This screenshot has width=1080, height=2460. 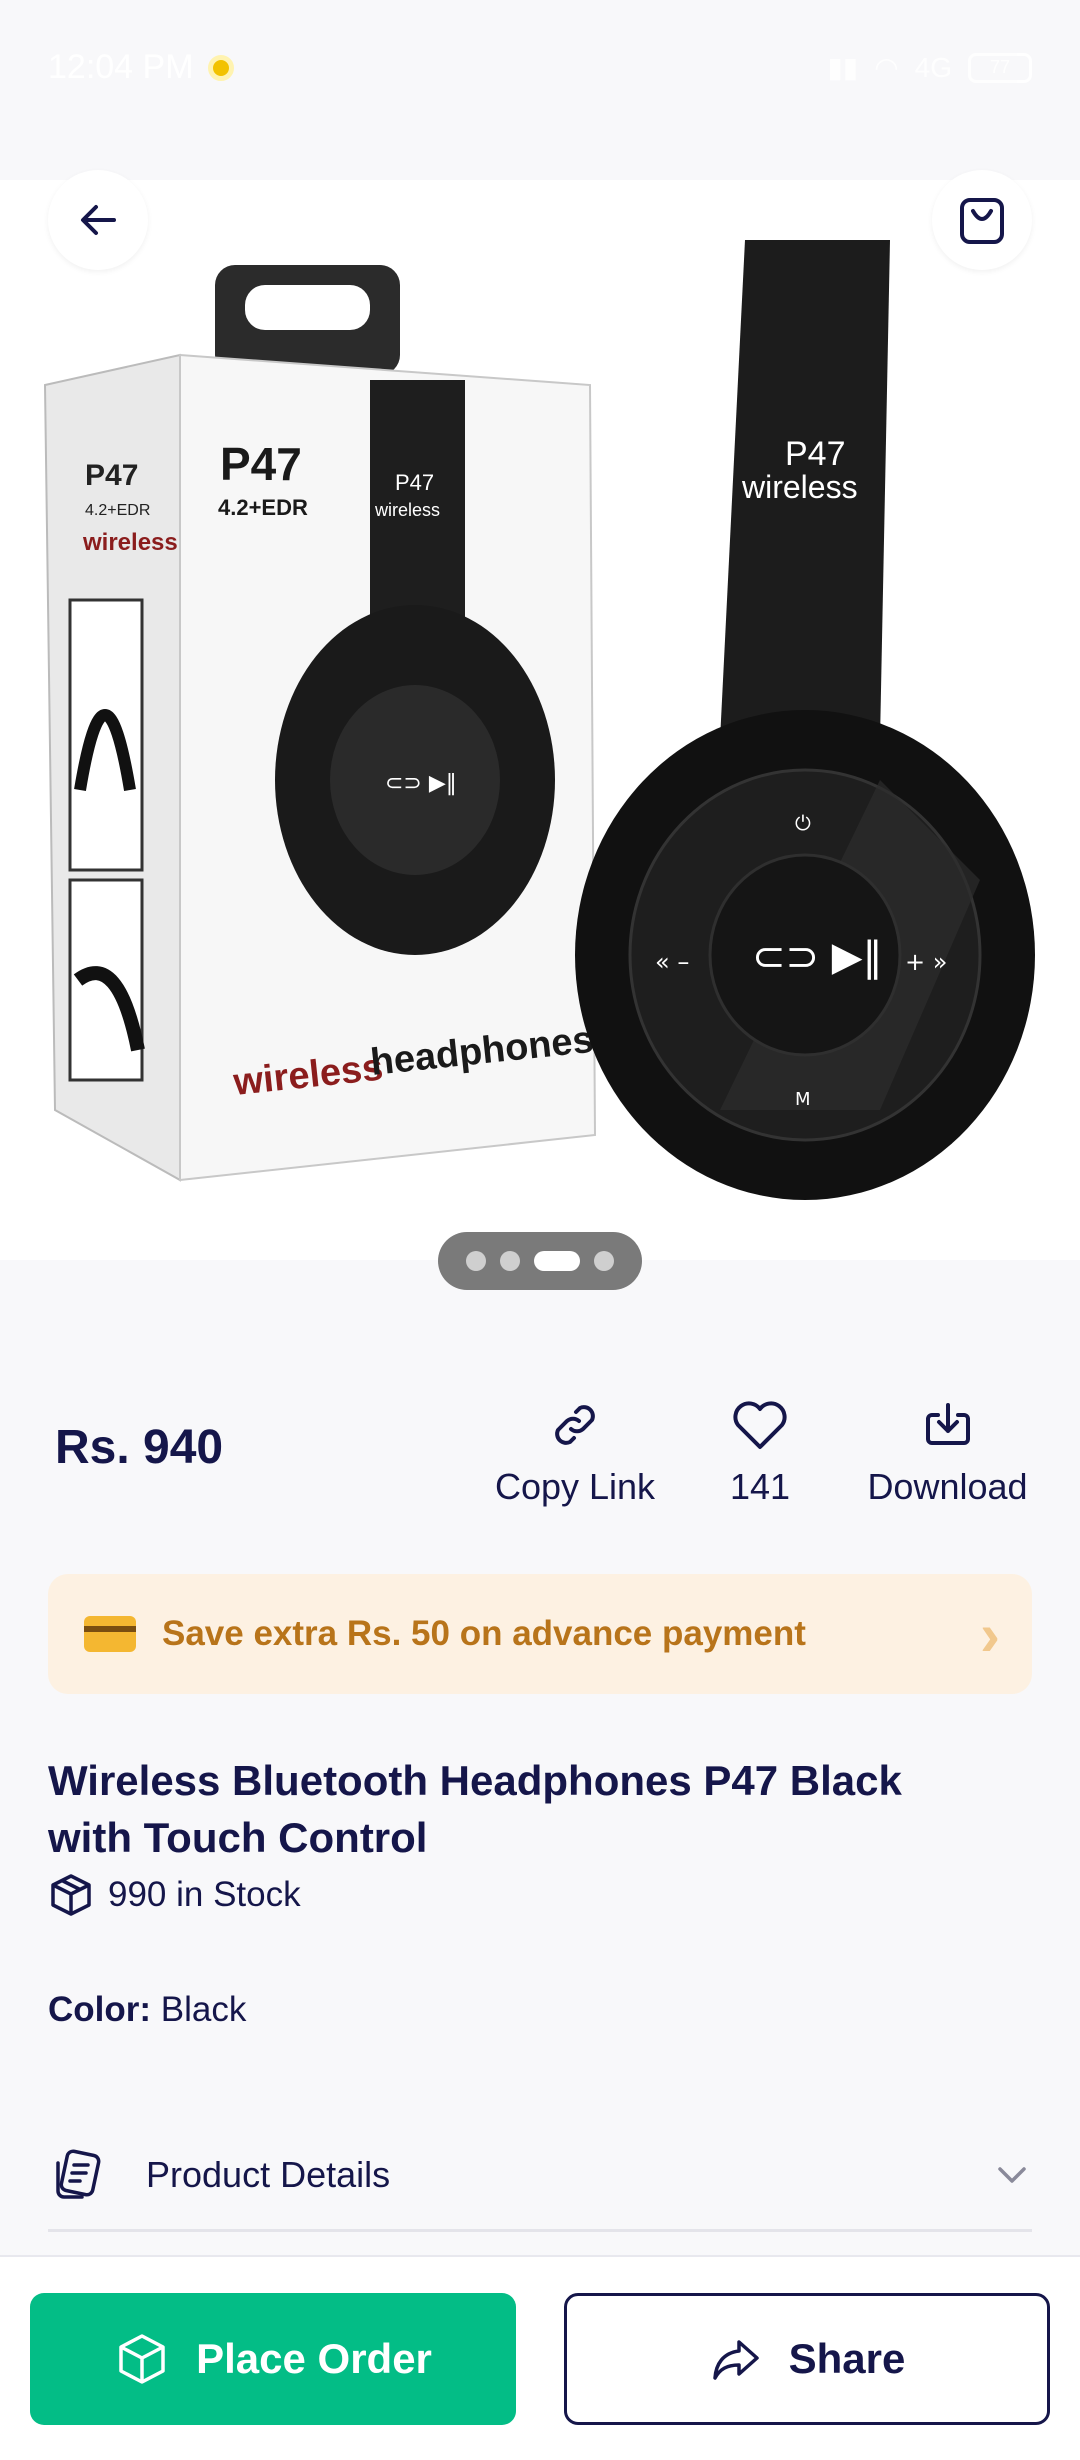 What do you see at coordinates (121, 67) in the screenshot?
I see `status-time: 12:04 PM` at bounding box center [121, 67].